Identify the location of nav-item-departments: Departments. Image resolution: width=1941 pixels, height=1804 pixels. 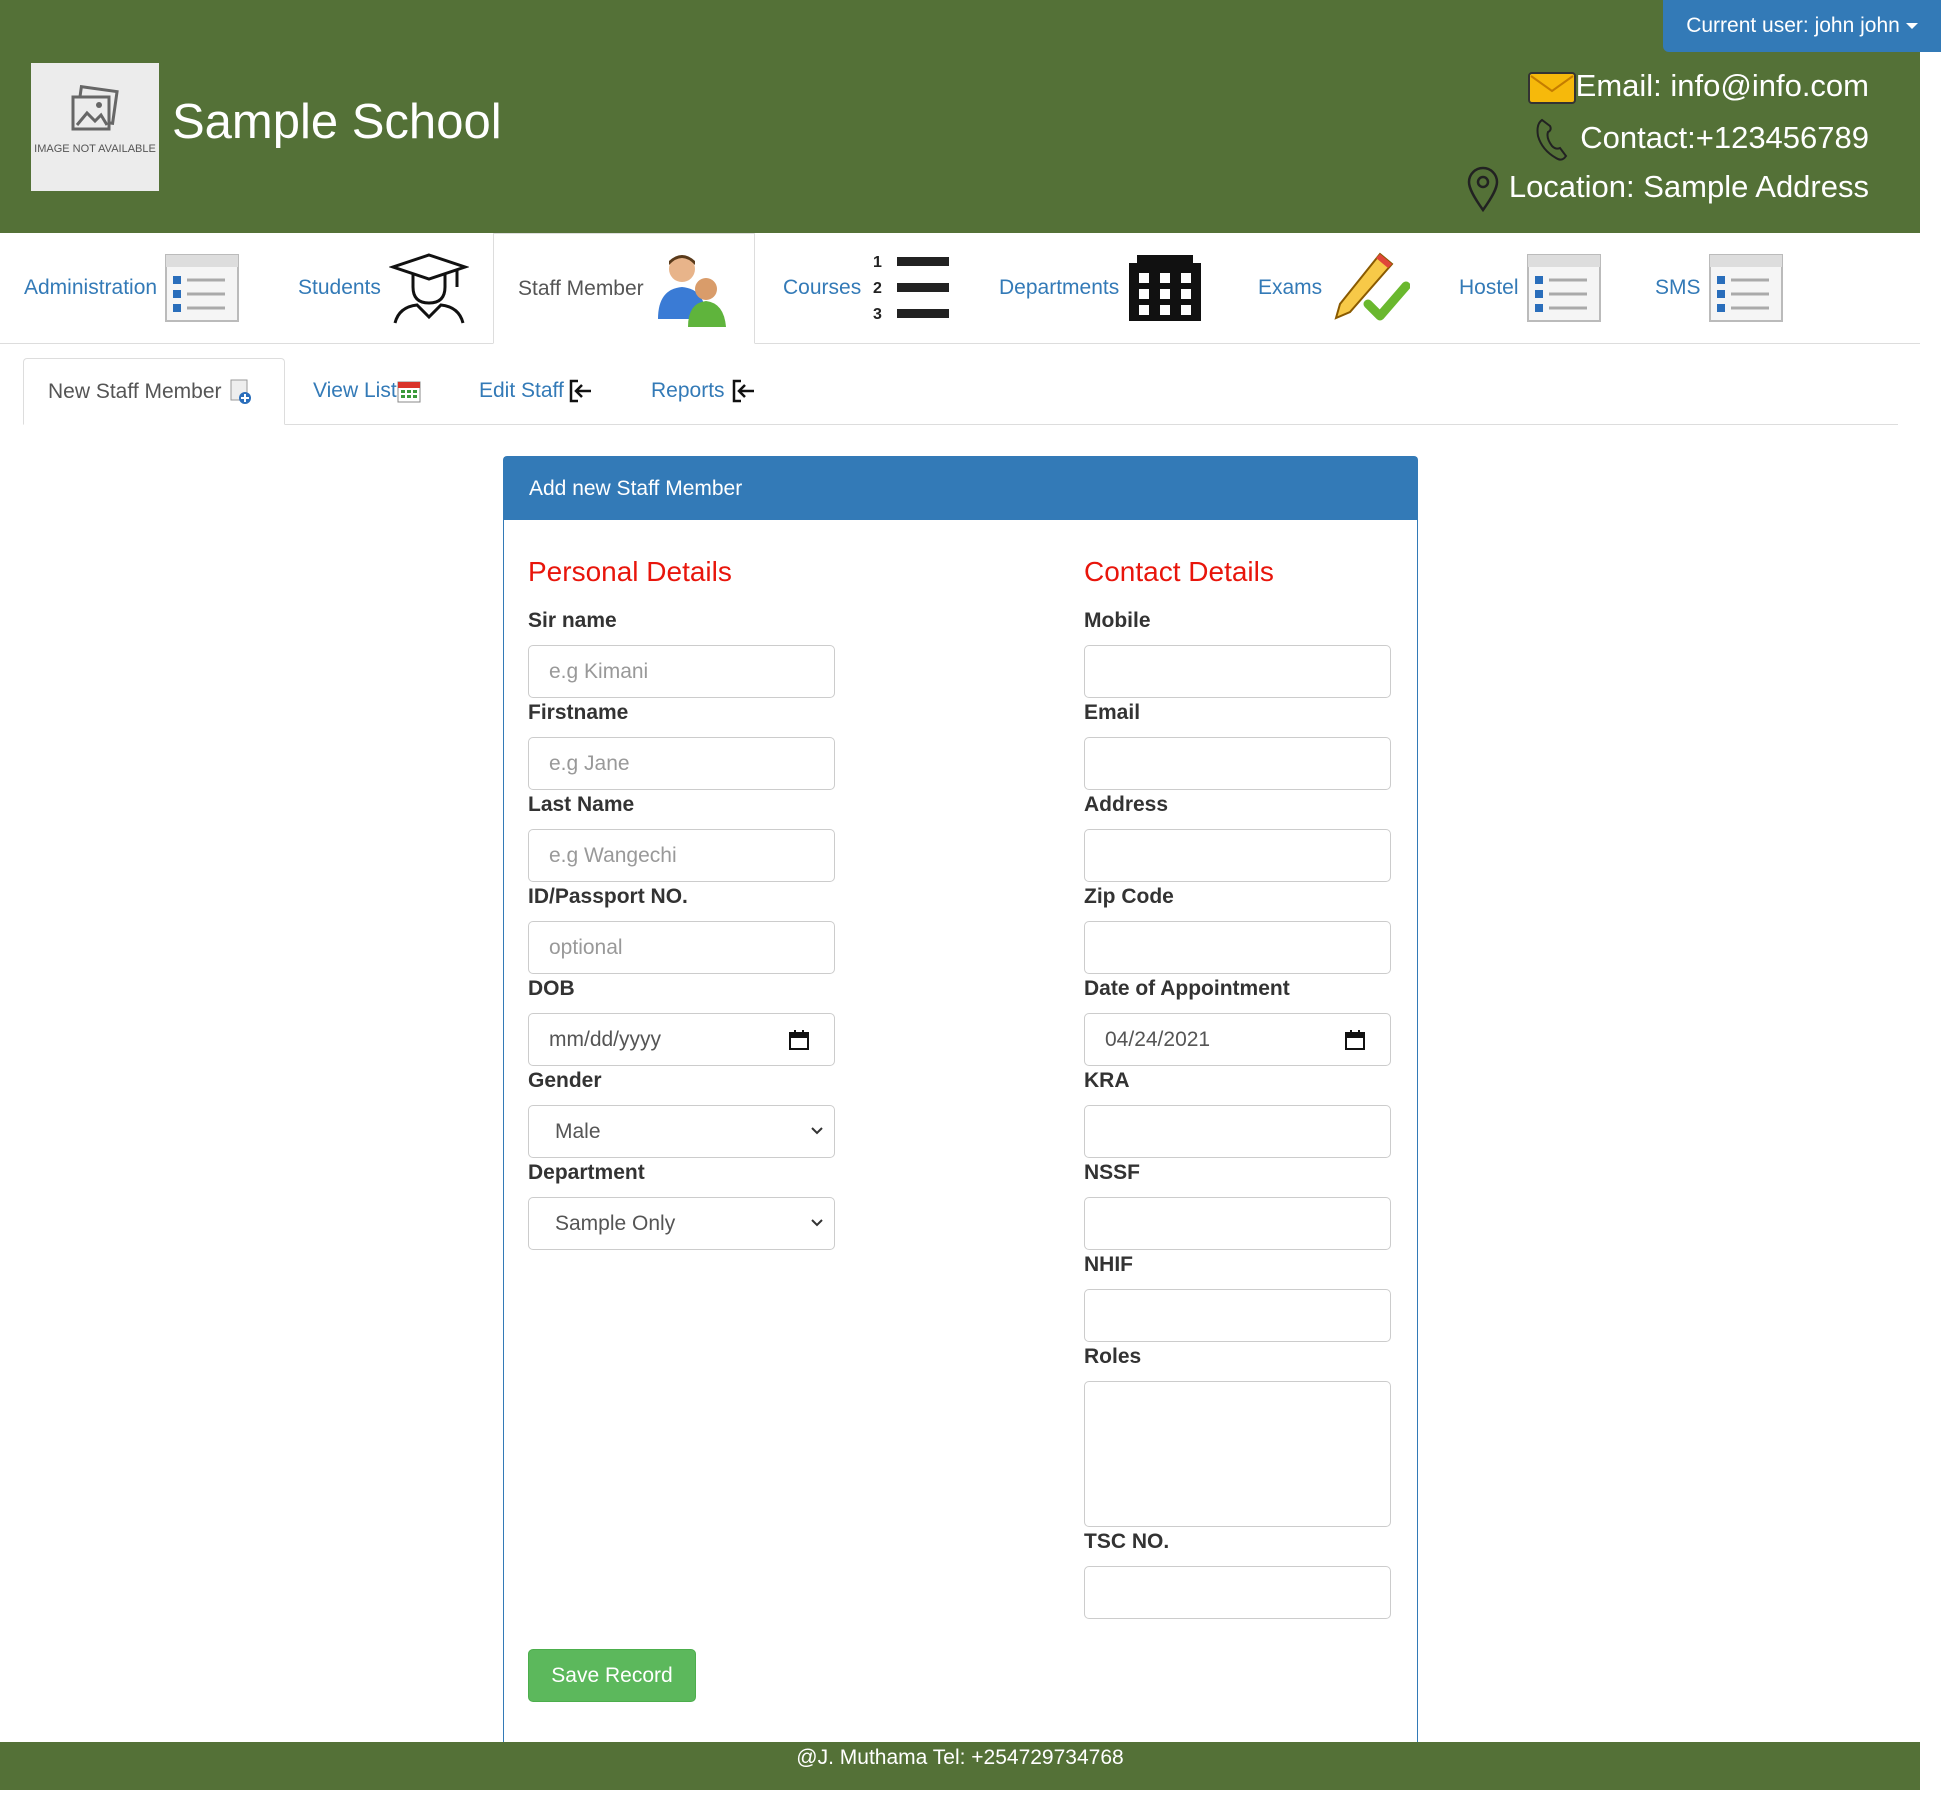
(1101, 288).